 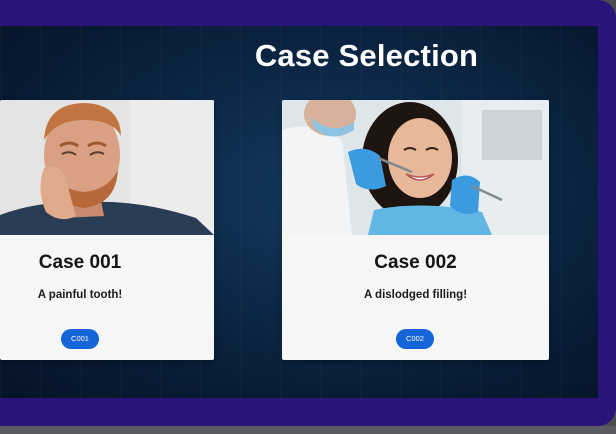 I want to click on woman-at-dentist-photo, so click(x=415, y=167).